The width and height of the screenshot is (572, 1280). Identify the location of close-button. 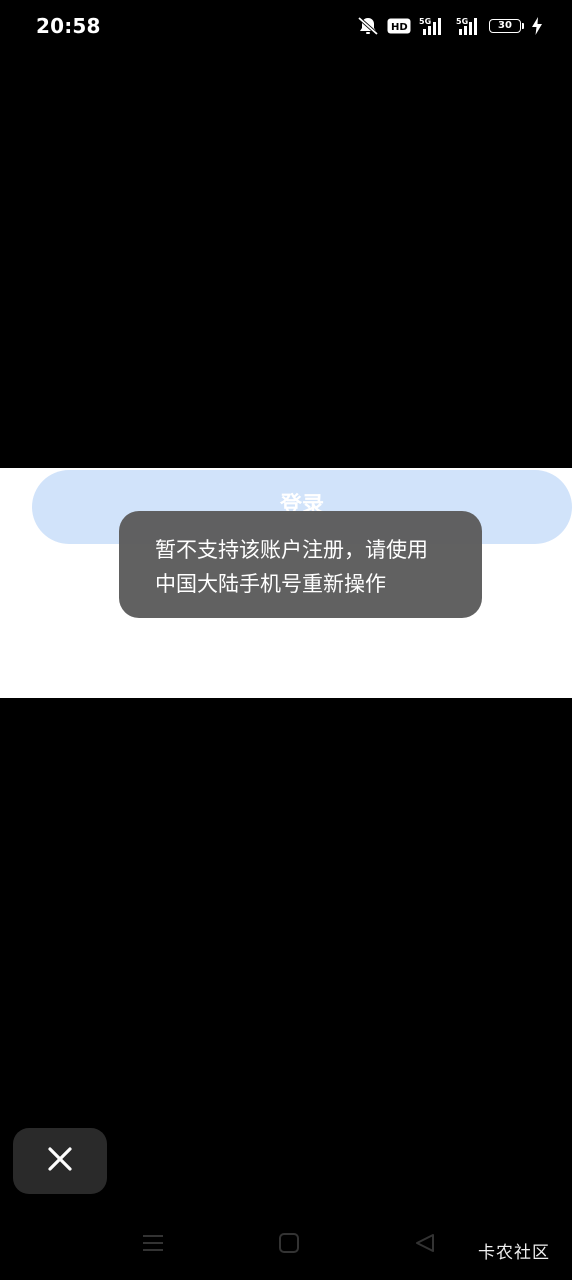
(60, 1161).